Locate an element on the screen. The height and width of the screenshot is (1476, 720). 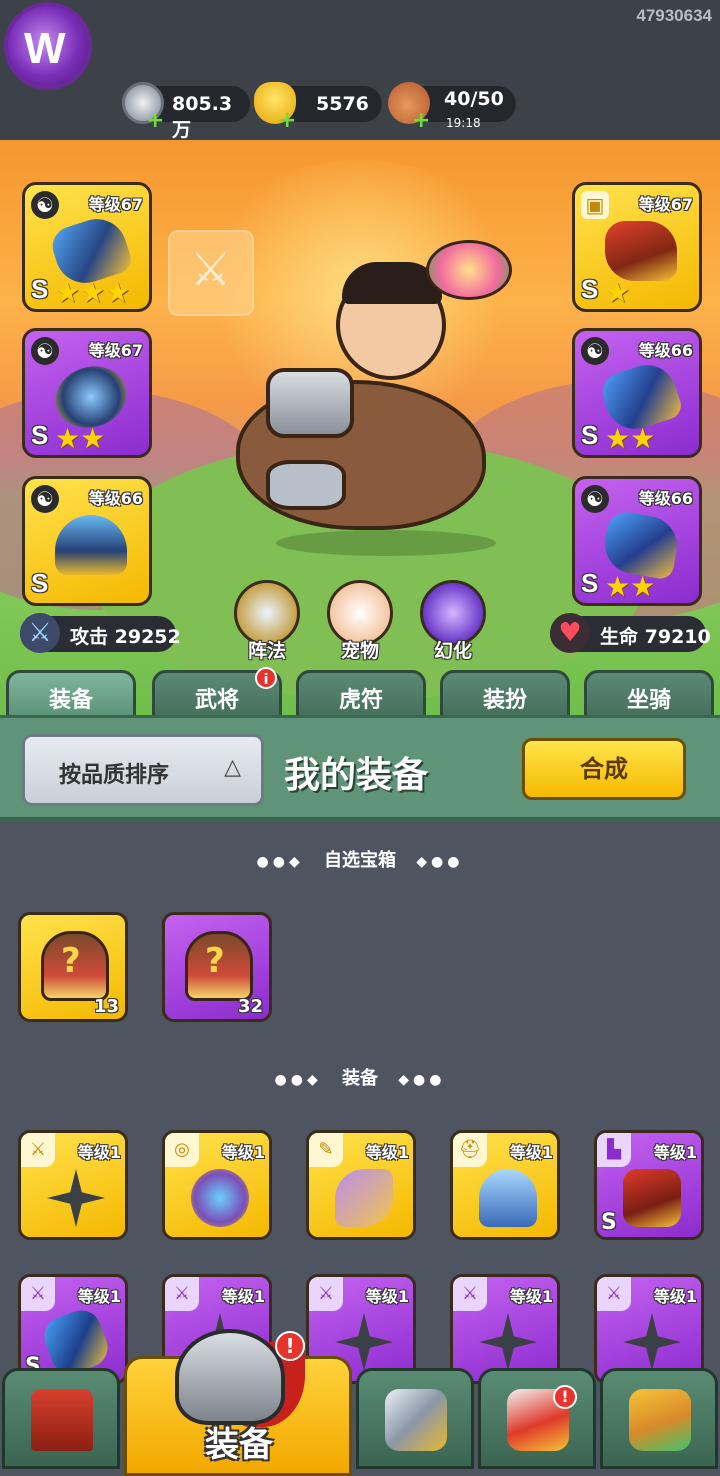
alert-badge: ! is located at coordinates (290, 1346).